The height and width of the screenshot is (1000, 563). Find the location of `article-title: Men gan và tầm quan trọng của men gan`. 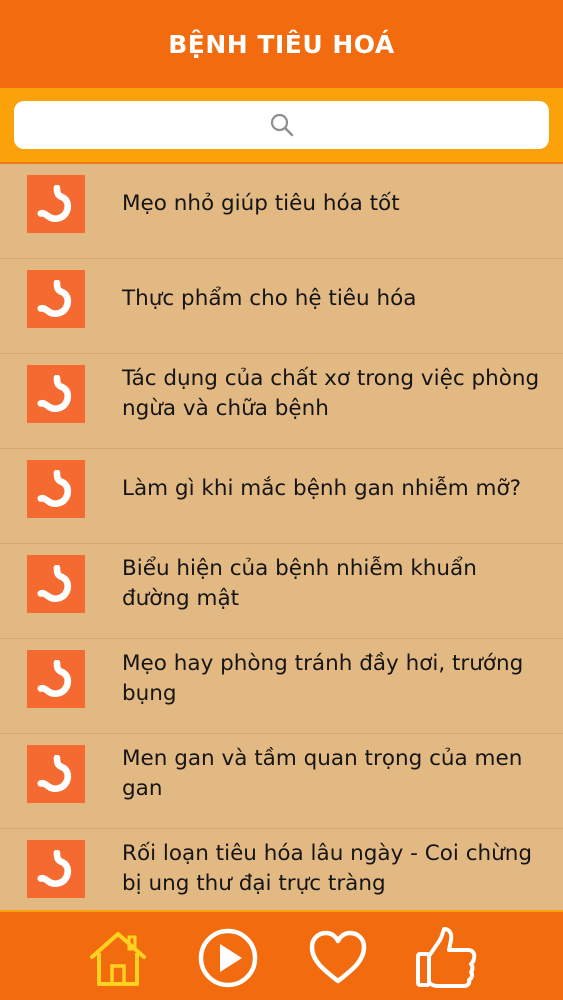

article-title: Men gan và tầm quan trọng của men gan is located at coordinates (322, 773).